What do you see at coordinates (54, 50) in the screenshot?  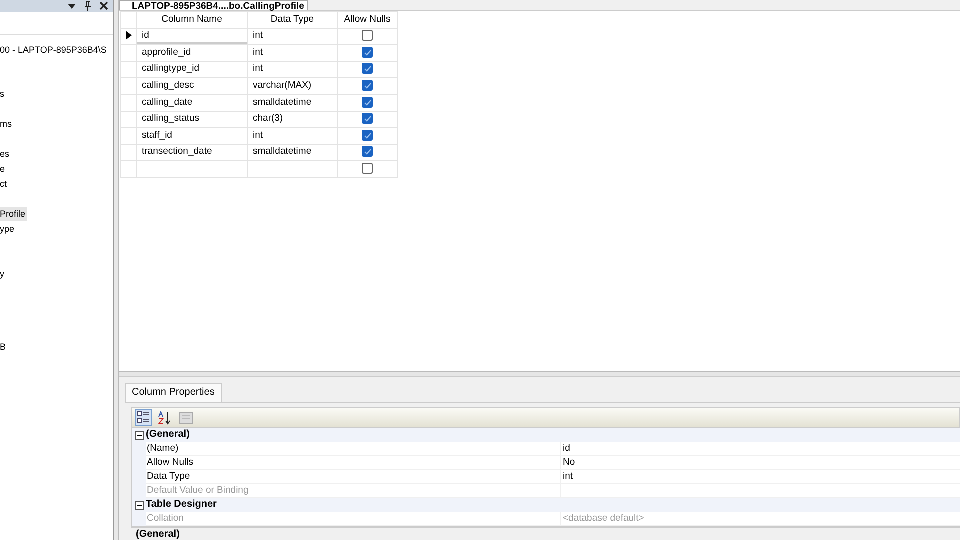 I see `tree-item: 00 - LAPTOP-895P36B4\S` at bounding box center [54, 50].